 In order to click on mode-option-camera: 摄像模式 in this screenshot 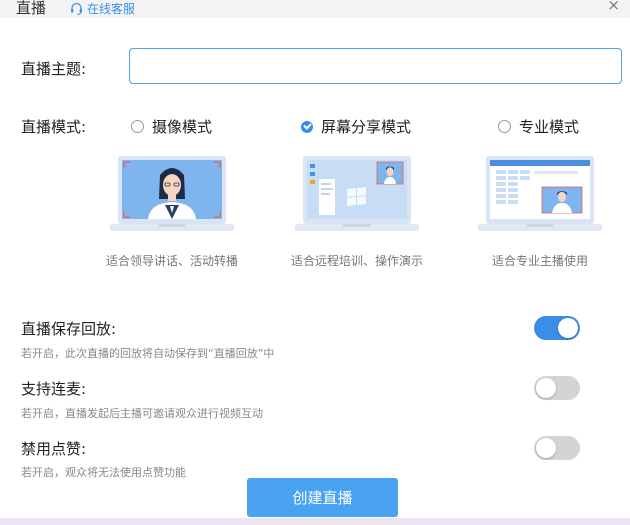, I will do `click(171, 126)`.